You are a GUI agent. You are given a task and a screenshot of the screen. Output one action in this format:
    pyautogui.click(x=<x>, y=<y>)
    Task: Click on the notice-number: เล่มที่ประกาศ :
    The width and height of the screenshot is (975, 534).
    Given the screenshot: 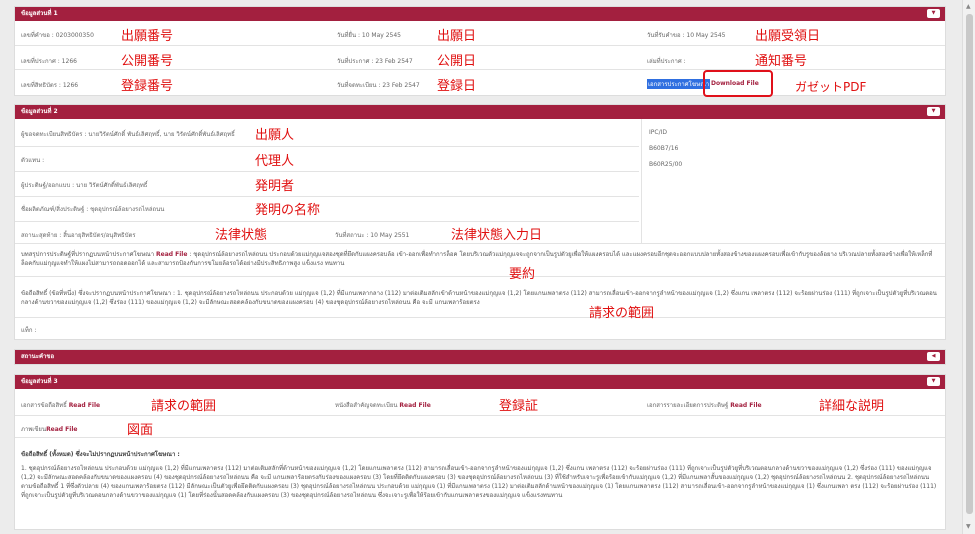 What is the action you would take?
    pyautogui.click(x=666, y=61)
    